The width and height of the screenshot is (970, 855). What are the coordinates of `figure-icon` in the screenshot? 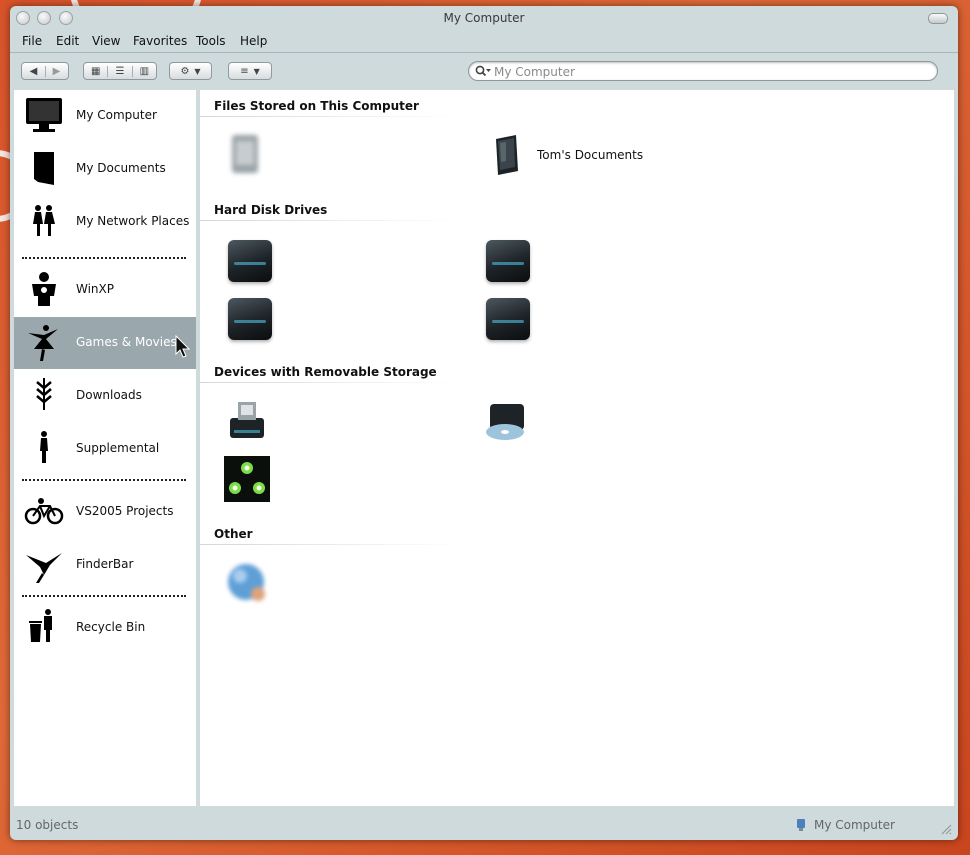 It's located at (44, 447).